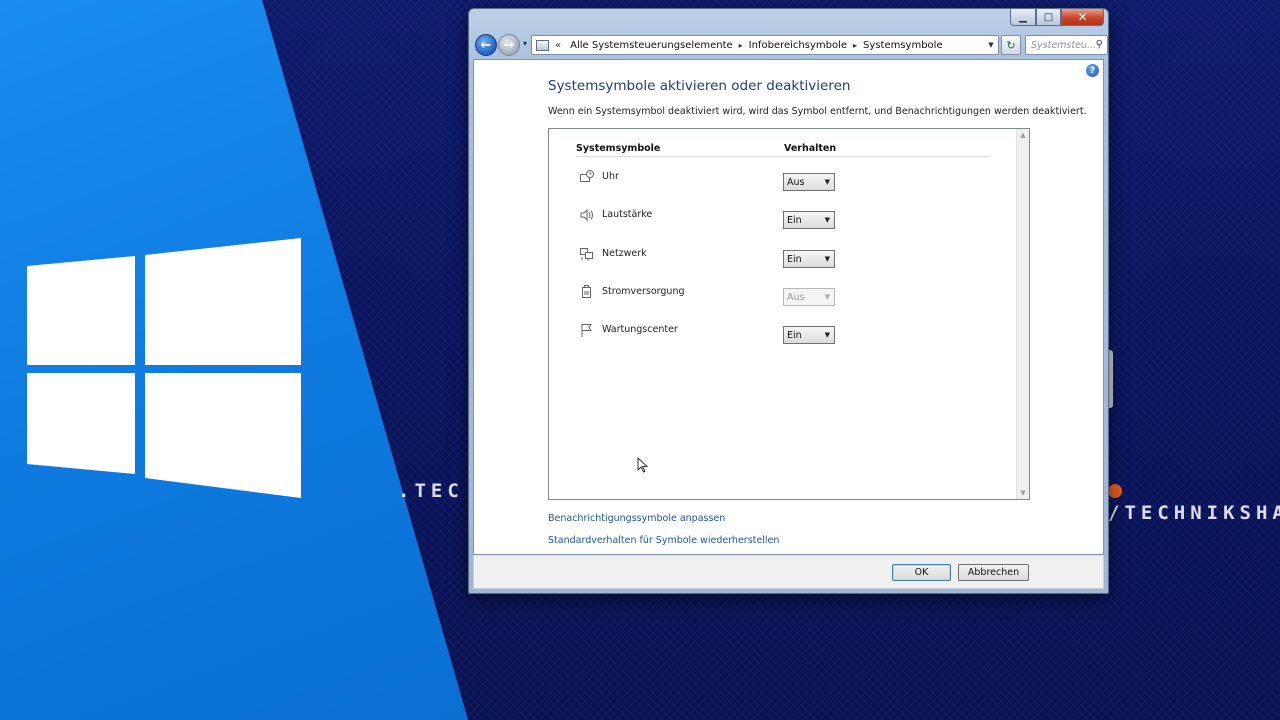 Image resolution: width=1280 pixels, height=720 pixels. Describe the element at coordinates (624, 253) in the screenshot. I see `list-item-label: Netzwerk` at that location.